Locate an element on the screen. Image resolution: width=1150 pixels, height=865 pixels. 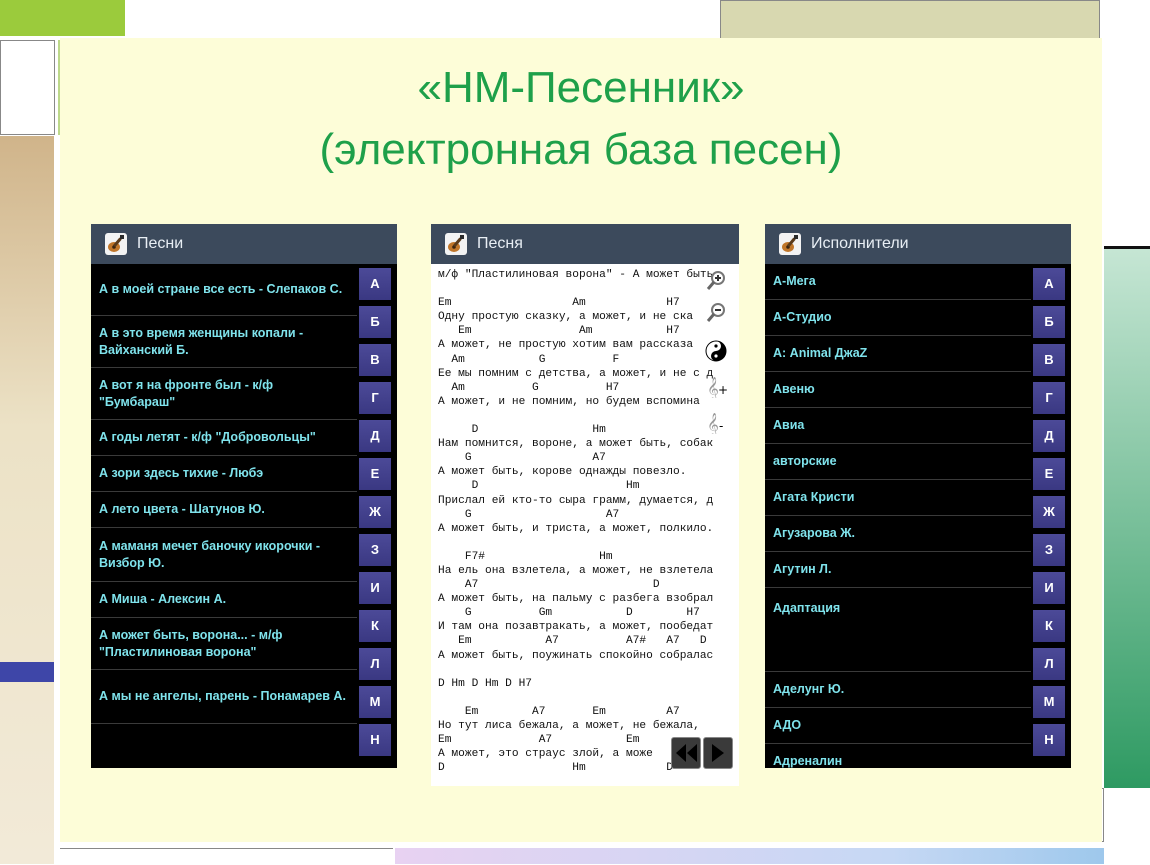
treble-clef-minus-icon: 𝄞 - is located at coordinates (716, 424).